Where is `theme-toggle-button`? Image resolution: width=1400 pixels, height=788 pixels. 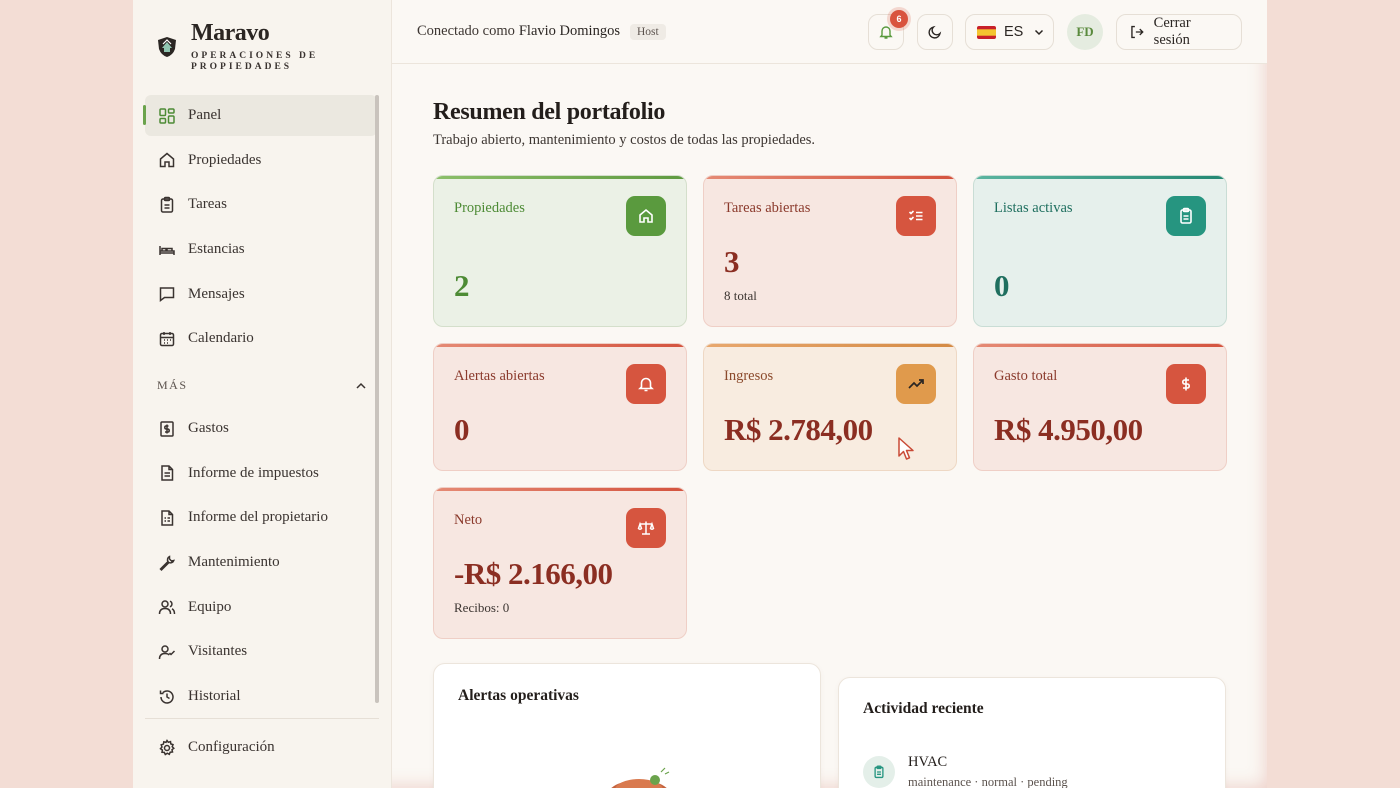 theme-toggle-button is located at coordinates (935, 32).